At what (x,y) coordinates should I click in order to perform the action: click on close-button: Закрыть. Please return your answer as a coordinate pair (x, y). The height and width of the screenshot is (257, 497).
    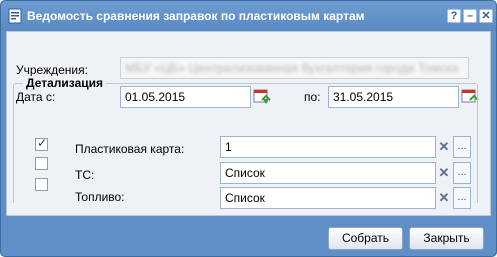
    Looking at the image, I should click on (446, 238).